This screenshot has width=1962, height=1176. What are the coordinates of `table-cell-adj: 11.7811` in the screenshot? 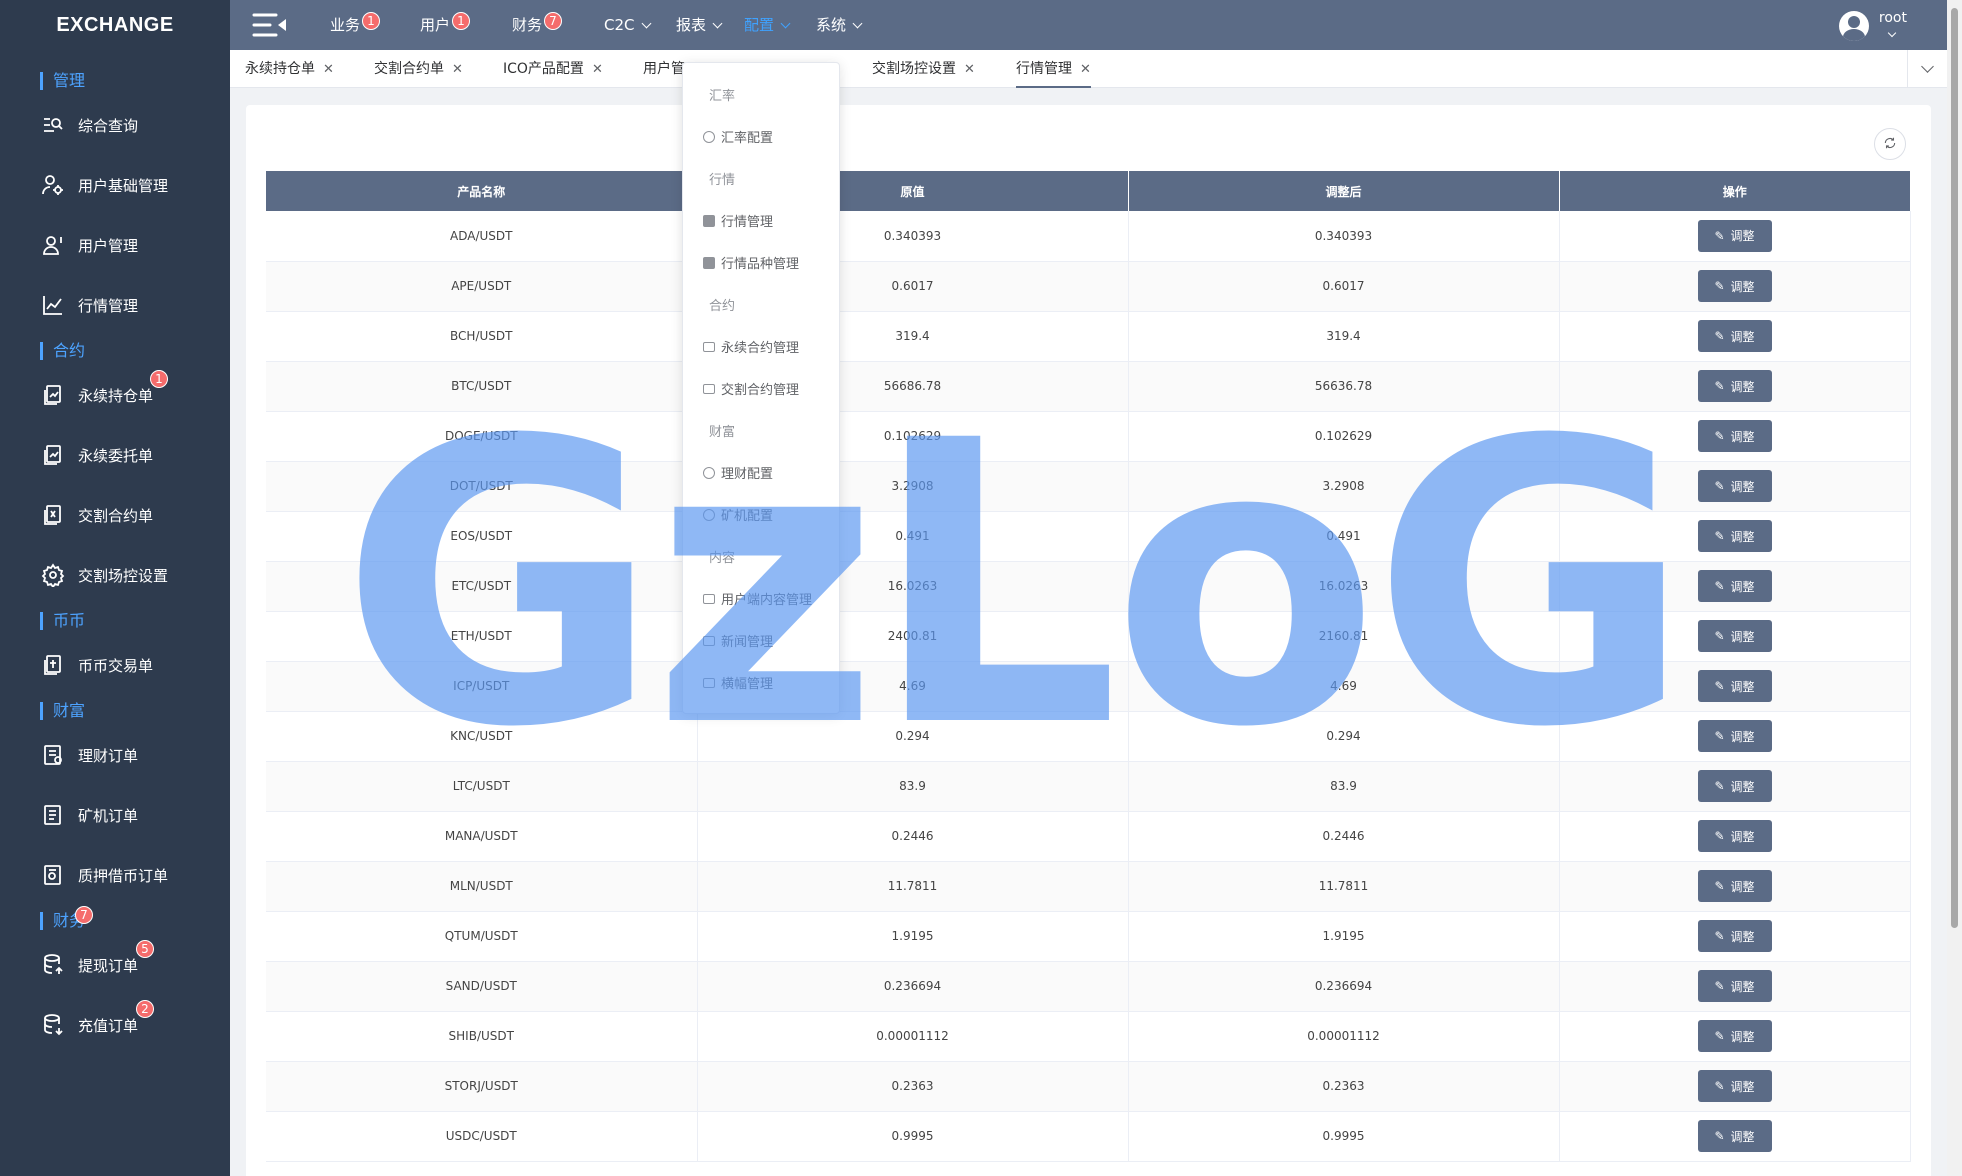 It's located at (1344, 886).